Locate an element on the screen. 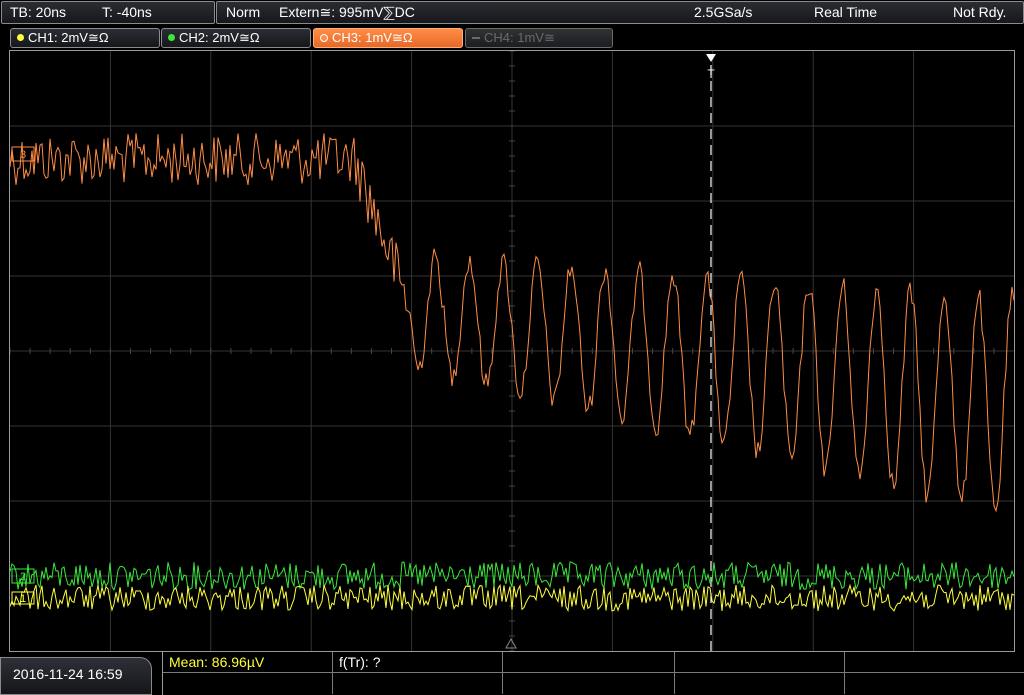 This screenshot has height=695, width=1024. channel-3-button: CH3: 1mV≅Ω is located at coordinates (388, 38).